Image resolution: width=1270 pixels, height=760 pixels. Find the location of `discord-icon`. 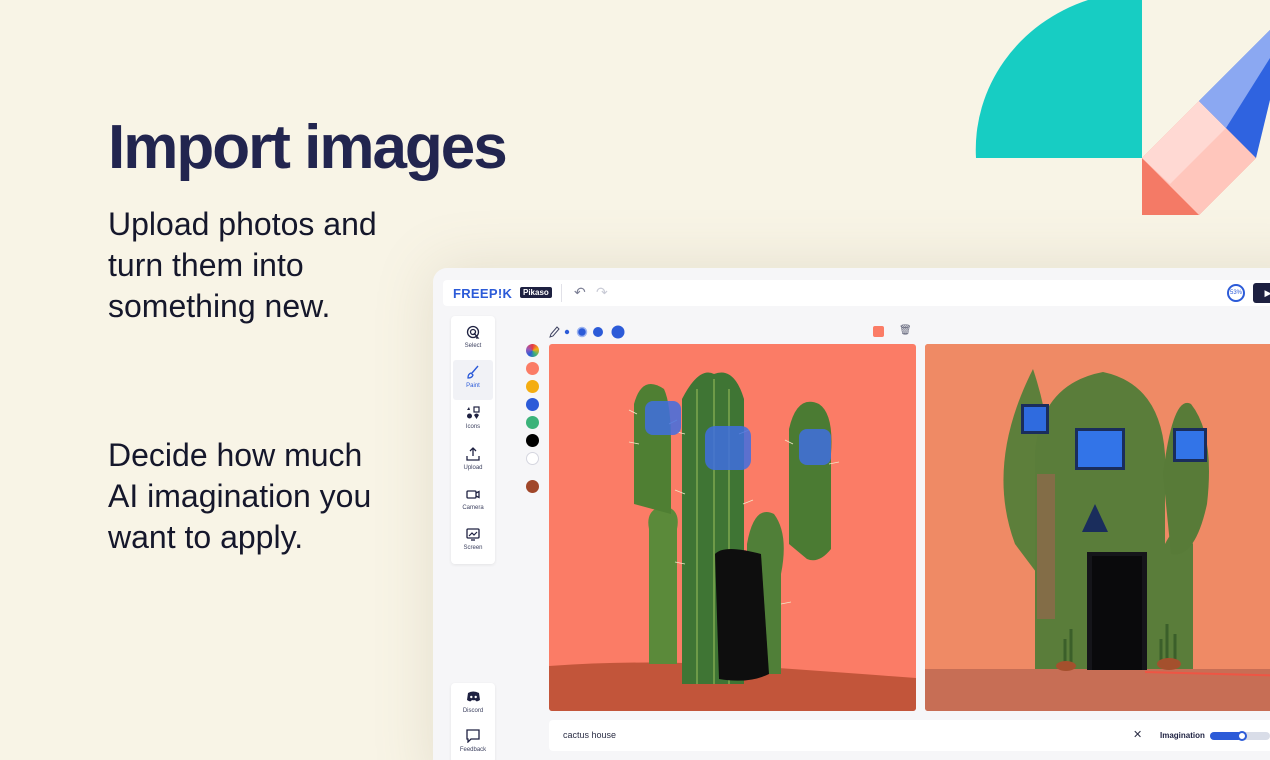

discord-icon is located at coordinates (473, 696).